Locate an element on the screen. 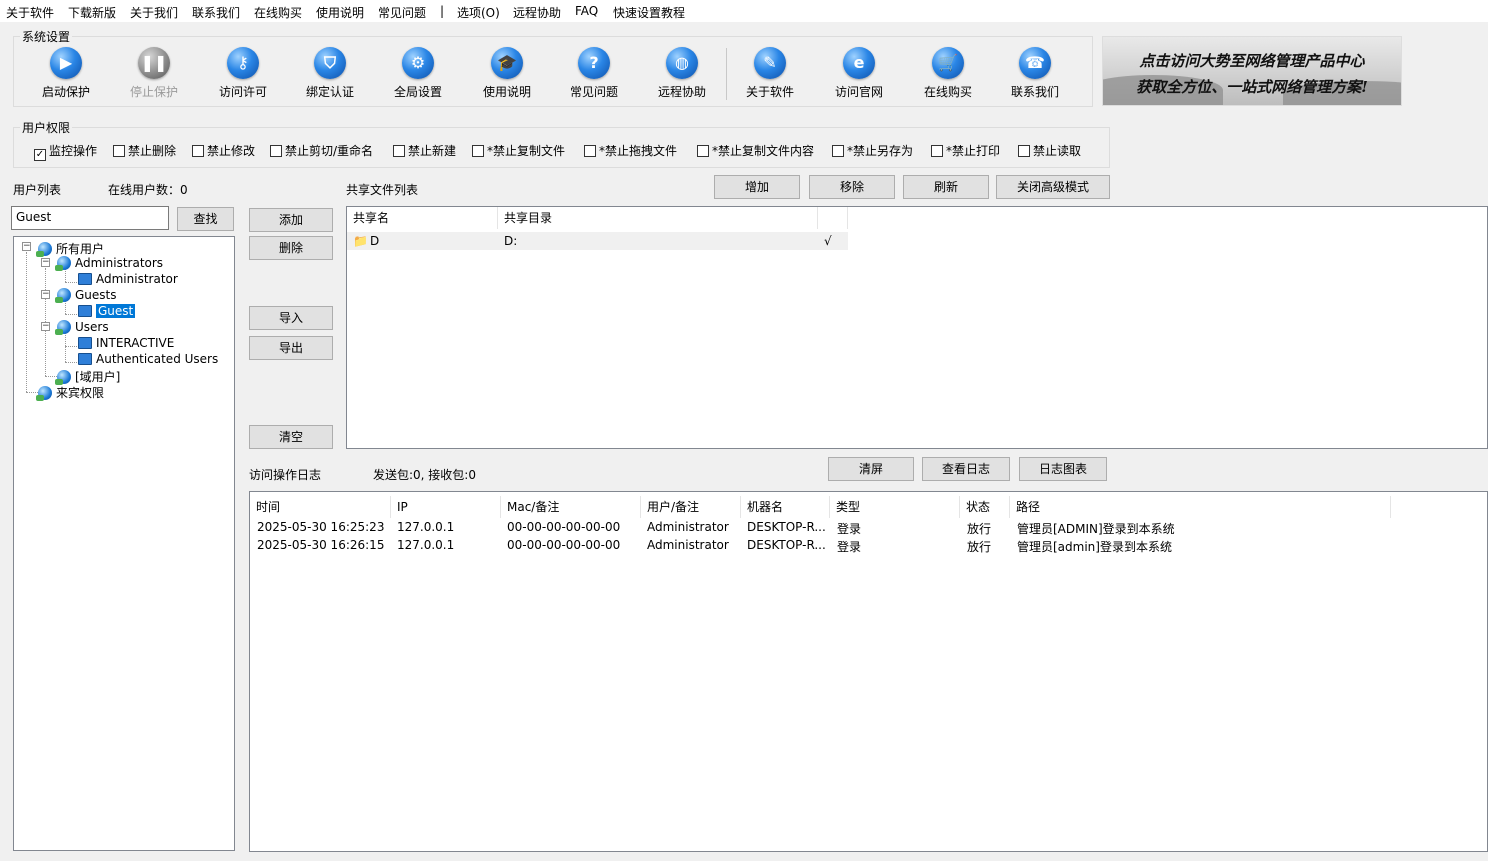 The image size is (1488, 861). product-center-banner: 点击访问大势至网络管理产品中心 获取全方位、一站式网络管理方案! is located at coordinates (1252, 71).